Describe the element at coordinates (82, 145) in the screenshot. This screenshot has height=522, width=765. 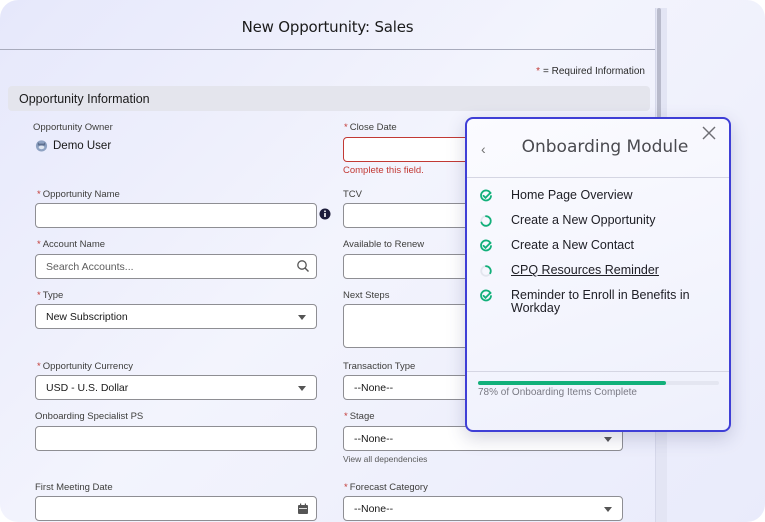
I see `owner-name: Demo User` at that location.